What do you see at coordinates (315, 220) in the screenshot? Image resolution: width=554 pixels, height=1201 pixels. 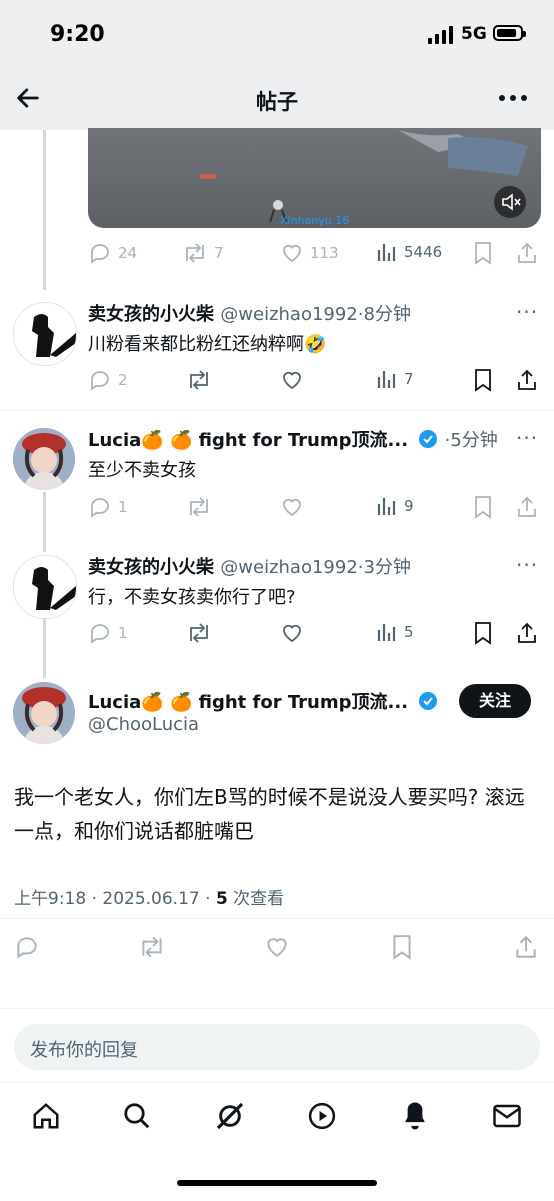 I see `media-watermark: Xinhanyu 16` at bounding box center [315, 220].